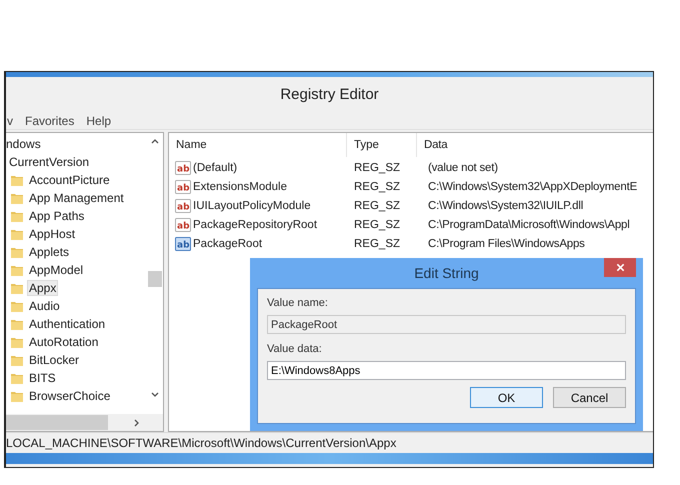 The height and width of the screenshot is (485, 680). What do you see at coordinates (258, 145) in the screenshot?
I see `column-header: Name` at bounding box center [258, 145].